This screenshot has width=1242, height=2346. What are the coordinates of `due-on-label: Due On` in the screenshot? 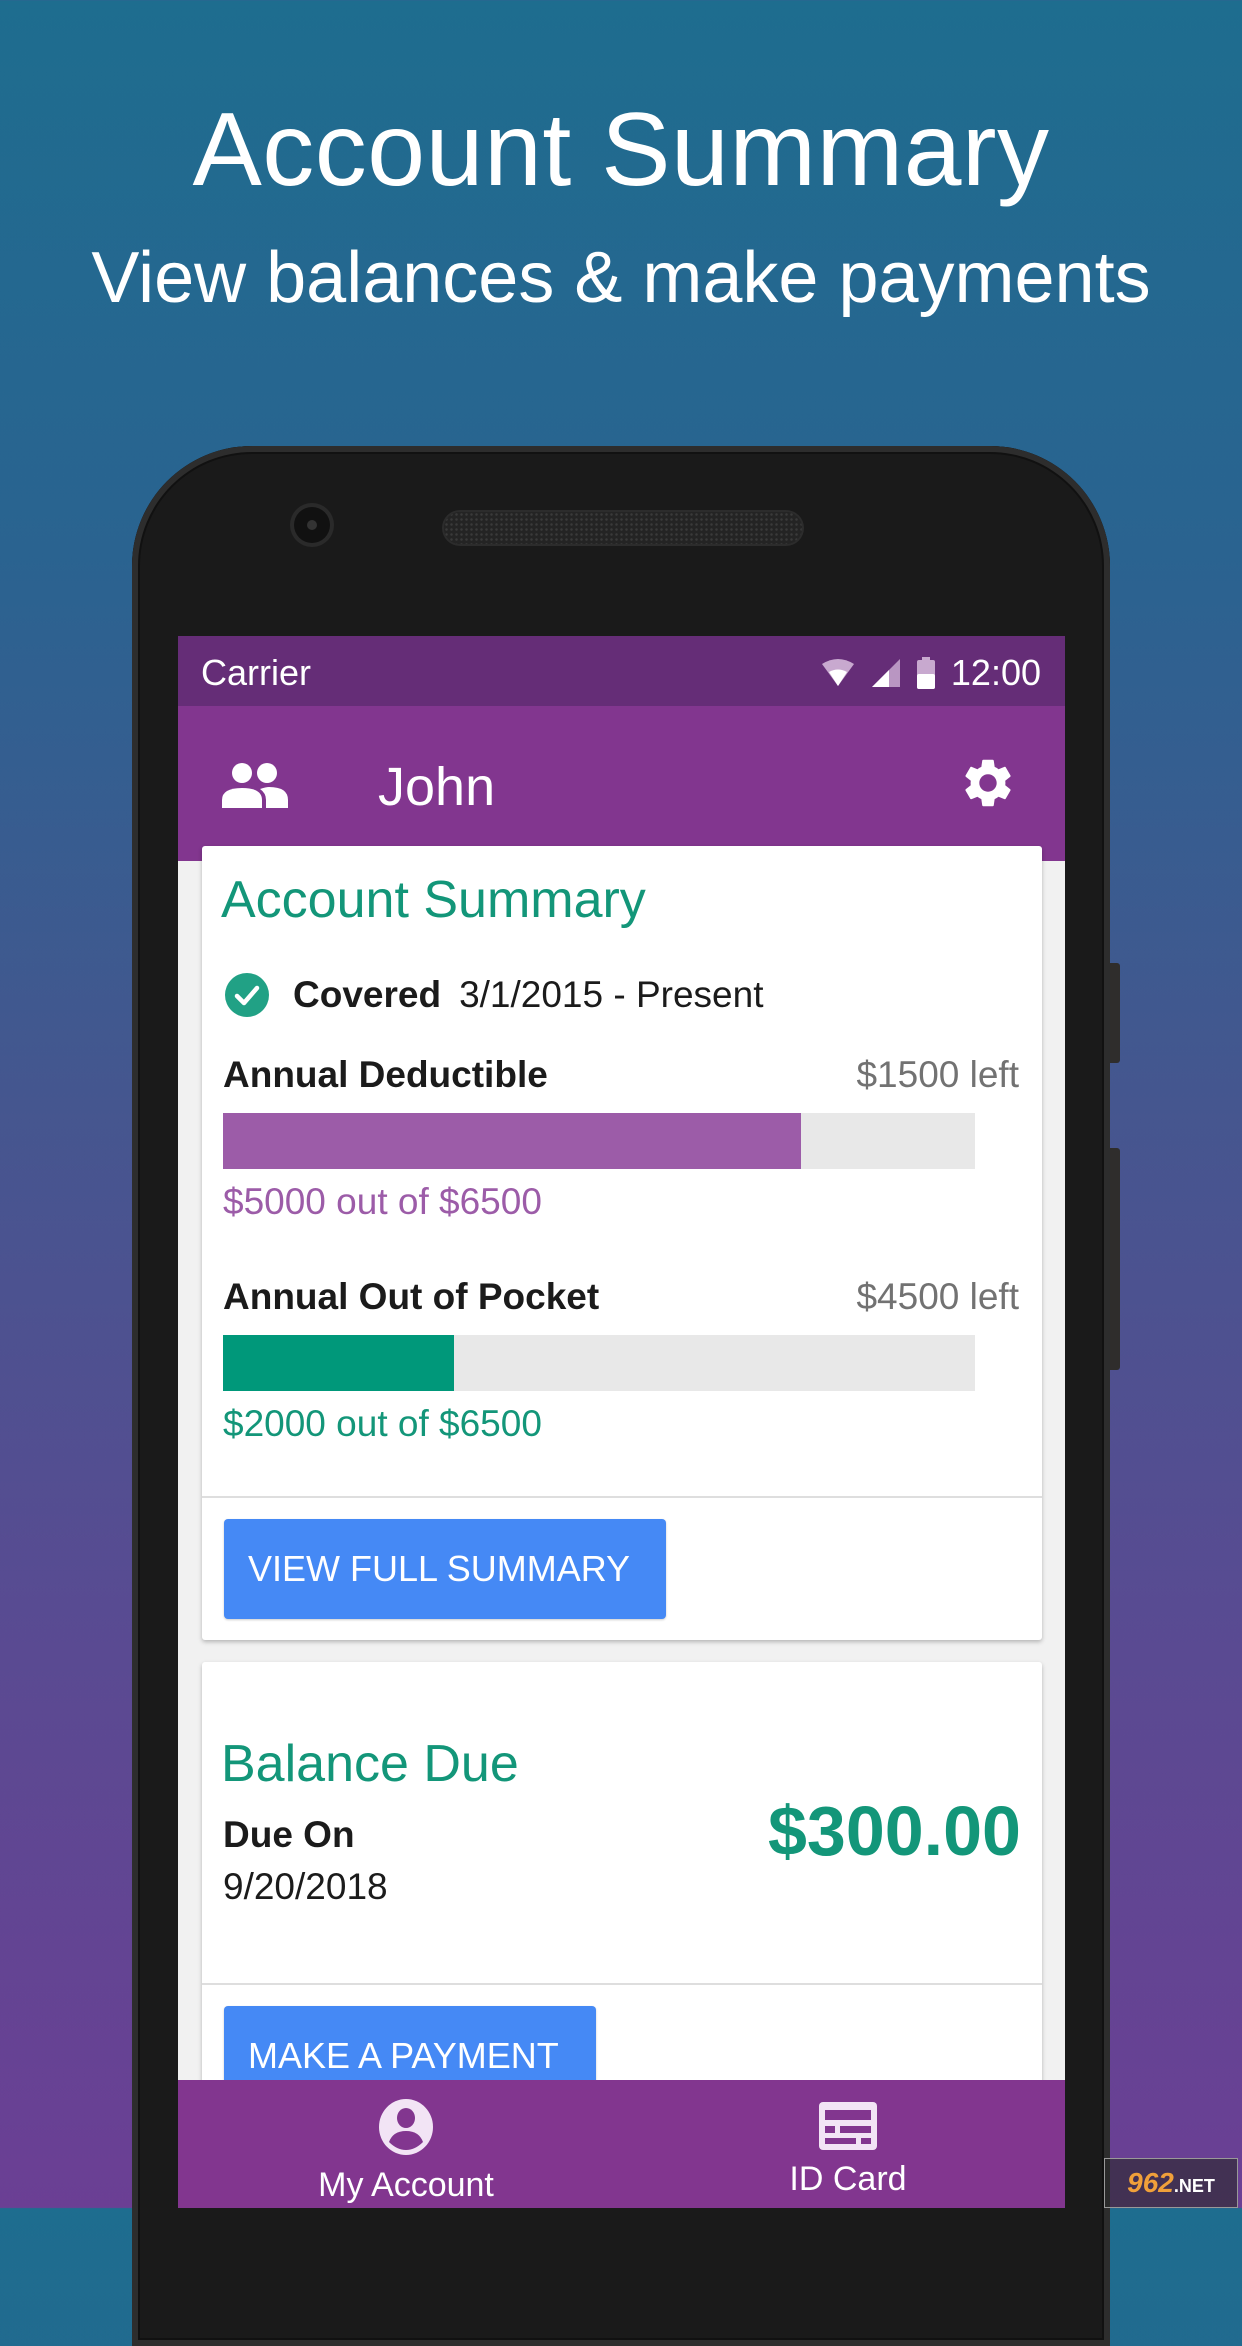 It's located at (289, 1834).